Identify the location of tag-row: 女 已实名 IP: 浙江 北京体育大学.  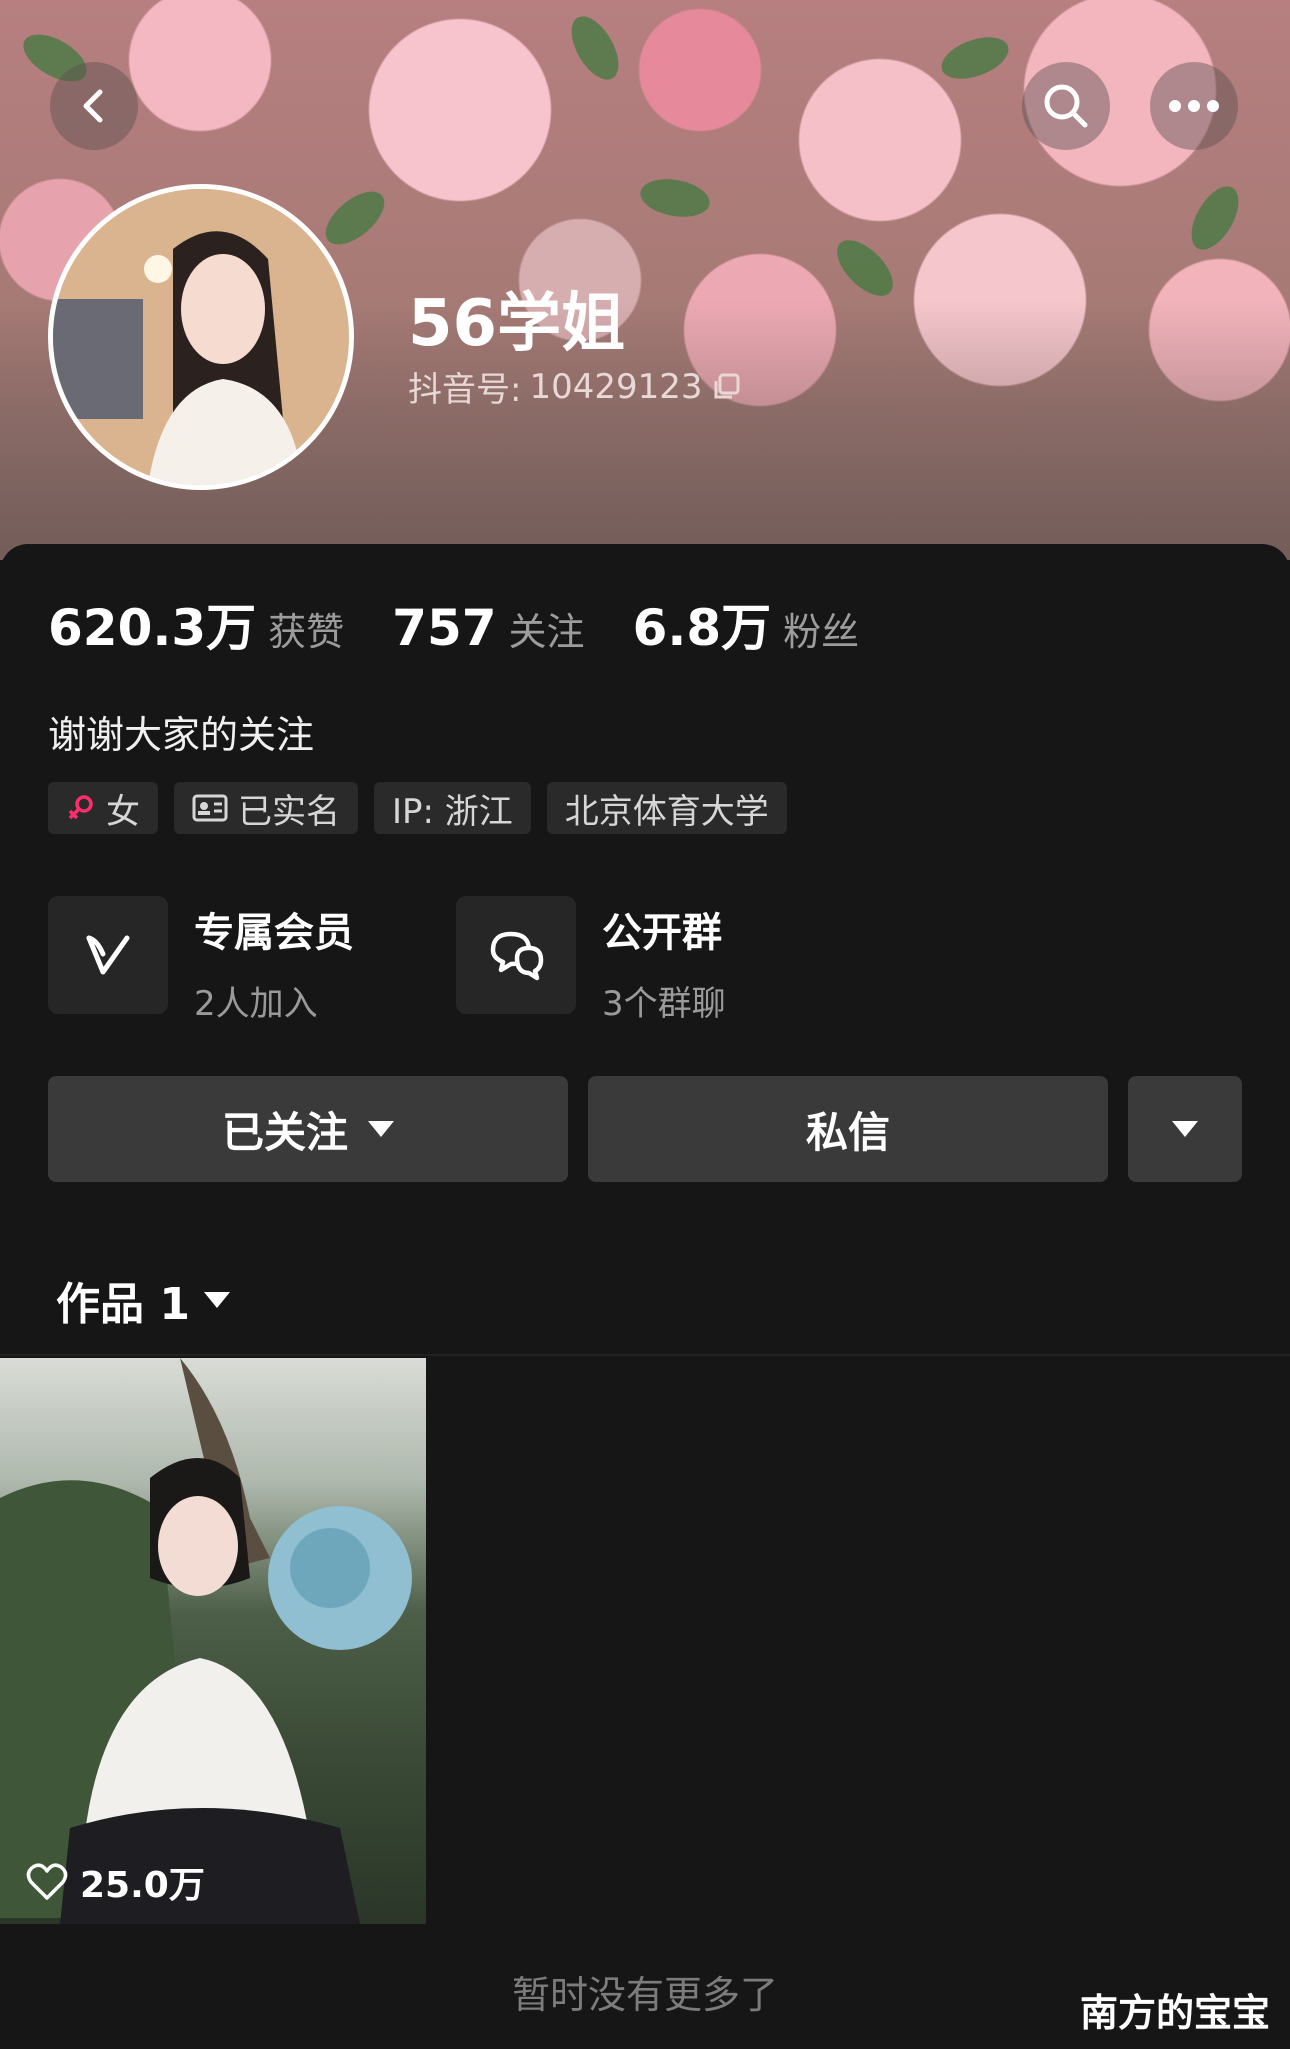
(417, 808).